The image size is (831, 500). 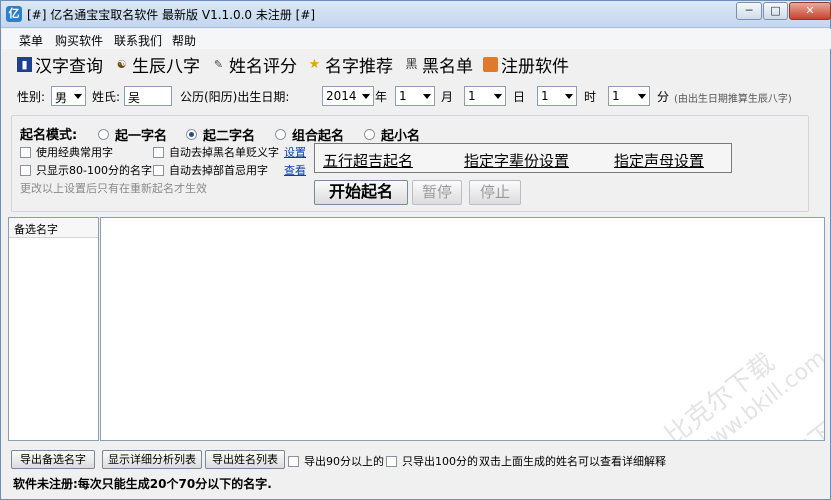 I want to click on gender-label: 性别:, so click(x=31, y=97).